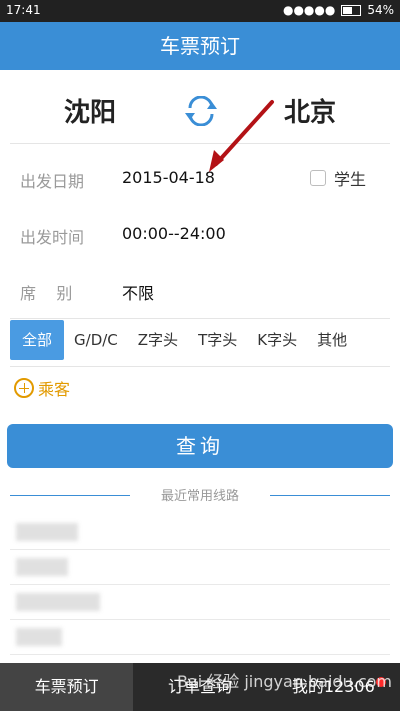 The width and height of the screenshot is (400, 711). I want to click on filter-t: T字头, so click(217, 340).